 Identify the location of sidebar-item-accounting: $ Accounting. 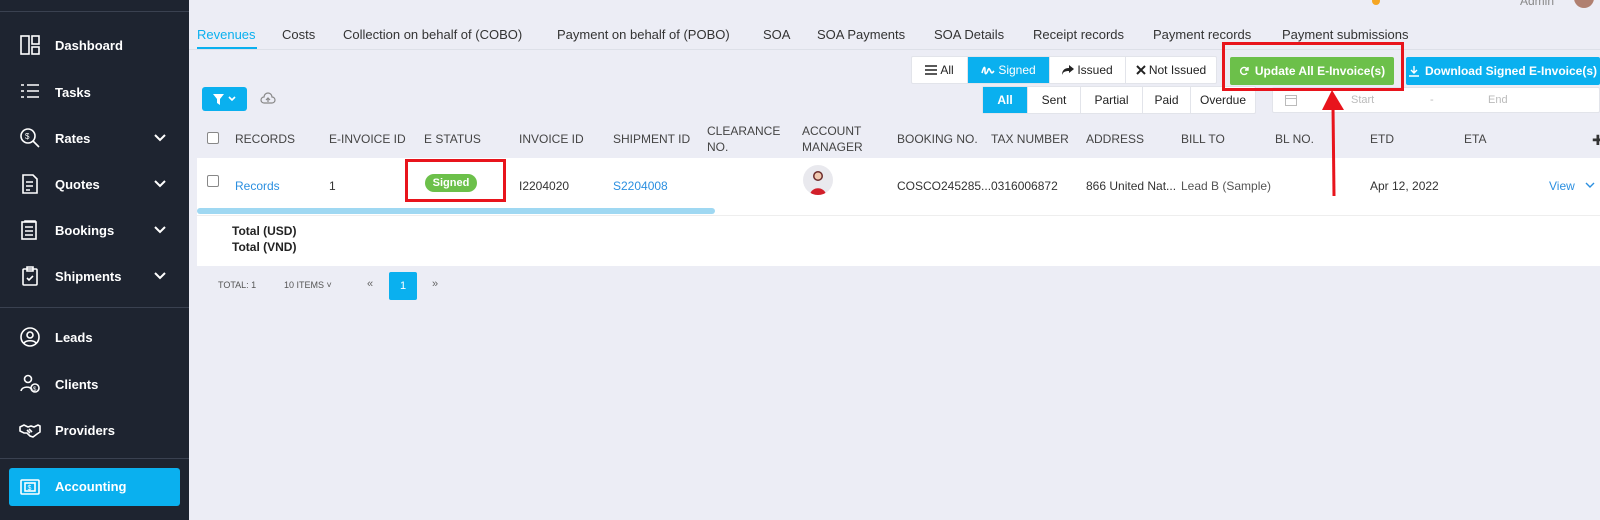
(94, 487).